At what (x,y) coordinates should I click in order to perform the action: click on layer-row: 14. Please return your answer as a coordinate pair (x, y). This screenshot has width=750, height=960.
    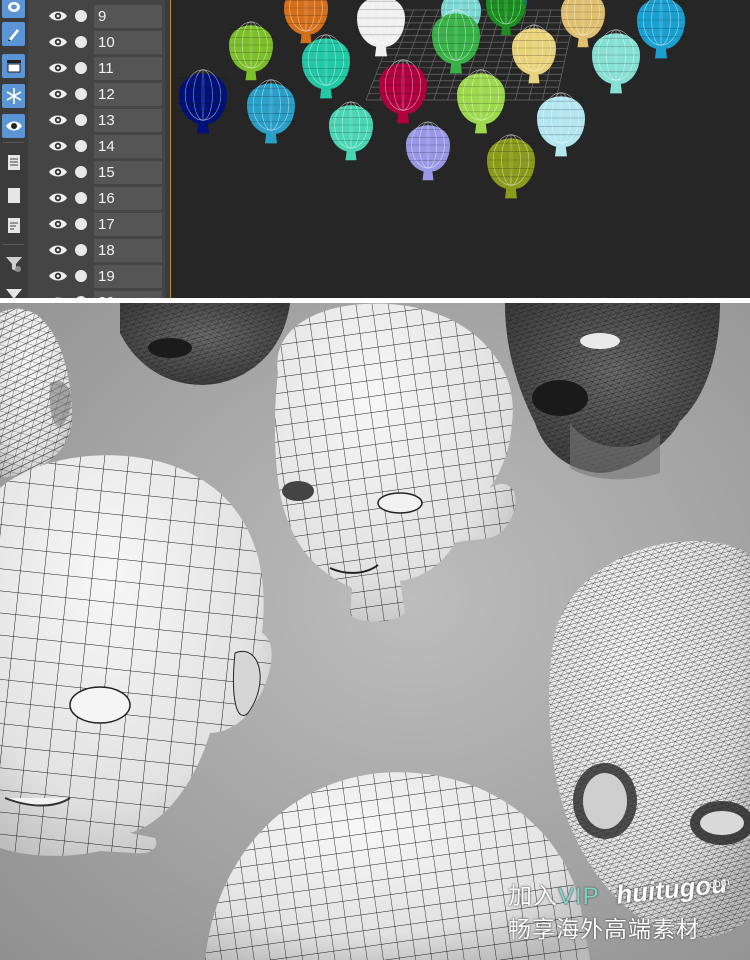
    Looking at the image, I should click on (96, 146).